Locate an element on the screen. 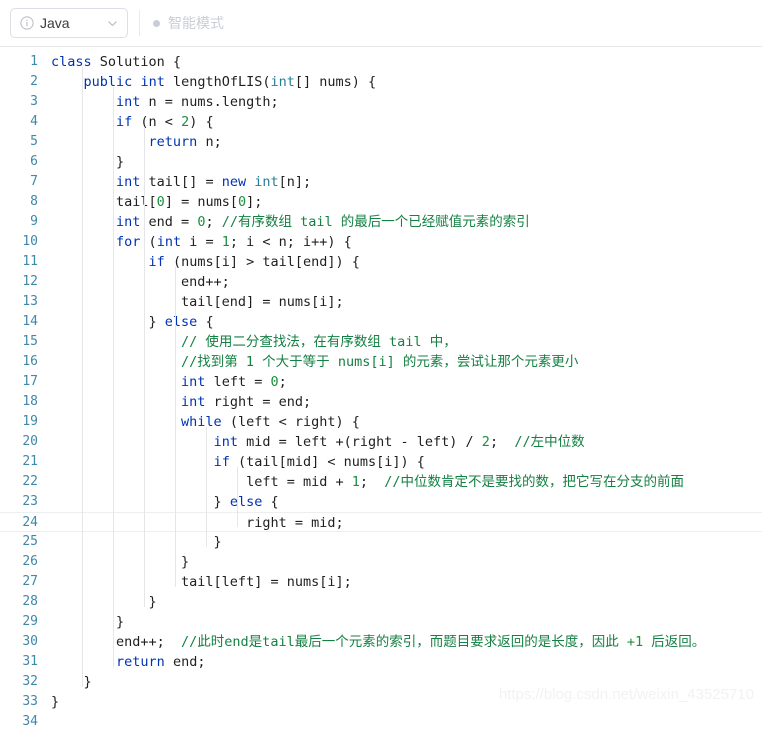 The width and height of the screenshot is (762, 731). line-number: 1 is located at coordinates (34, 61).